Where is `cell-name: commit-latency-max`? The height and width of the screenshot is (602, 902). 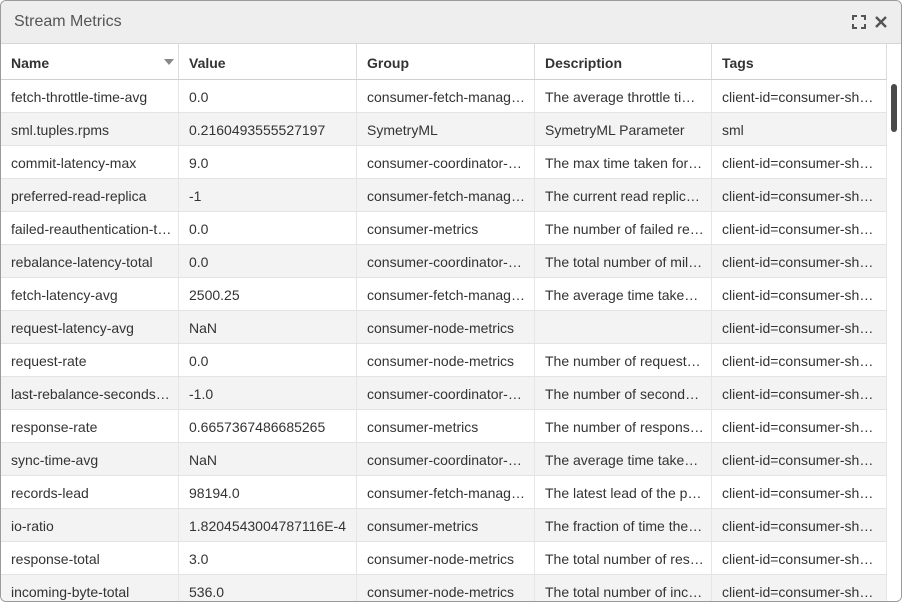 cell-name: commit-latency-max is located at coordinates (90, 162).